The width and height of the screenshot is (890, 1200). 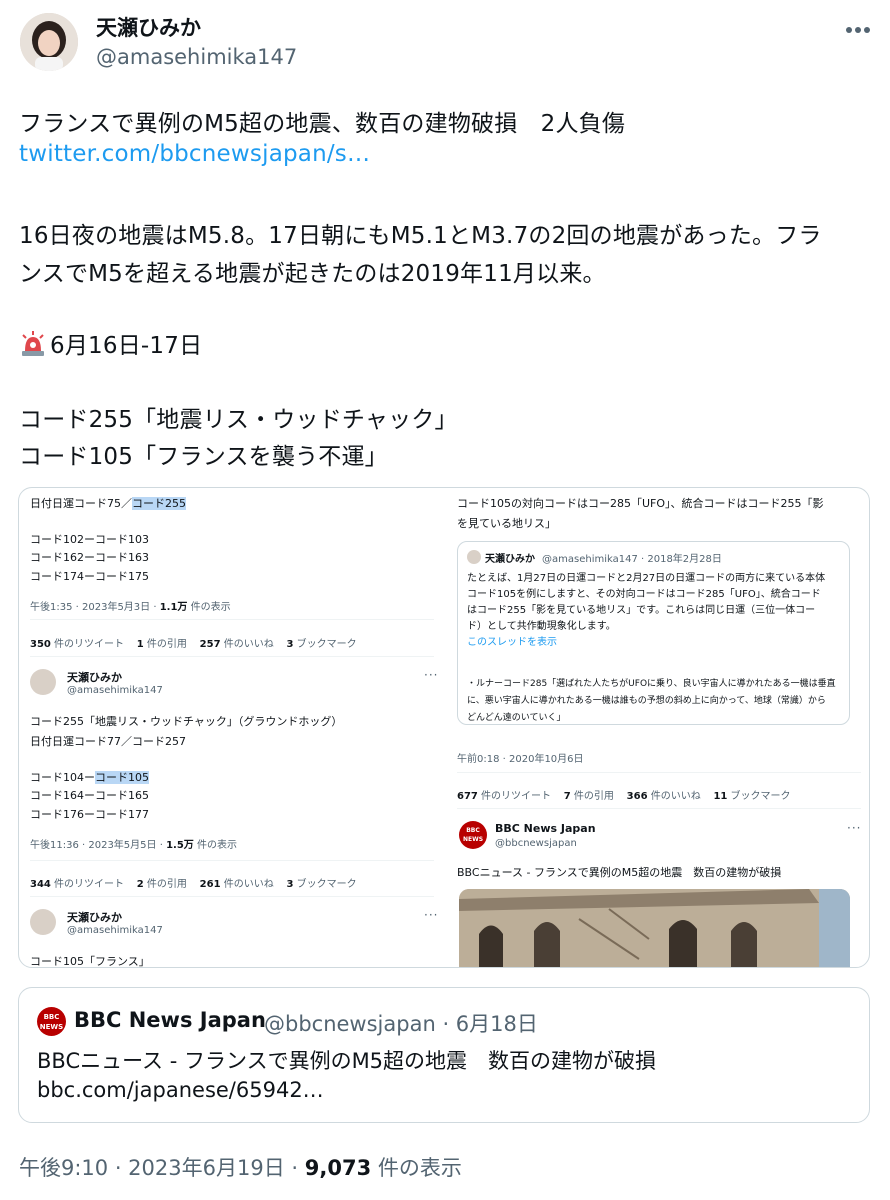 I want to click on rotating-light-icon, so click(x=33, y=344).